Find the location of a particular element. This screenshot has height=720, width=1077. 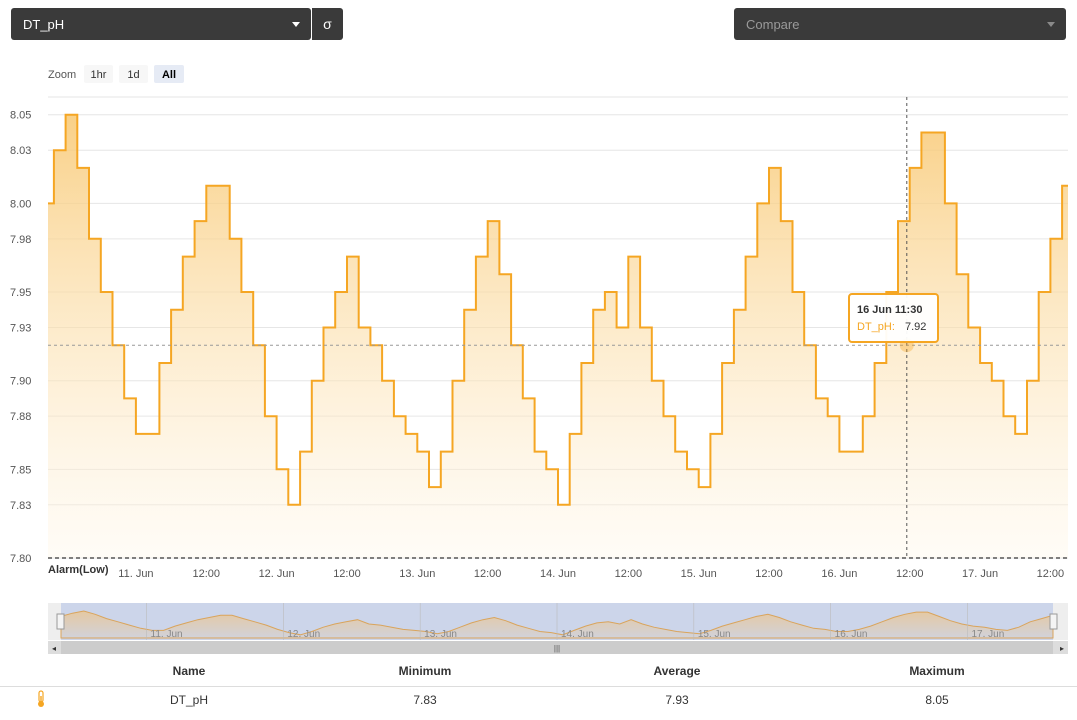

y-tick-label: 7.83 is located at coordinates (20, 506).